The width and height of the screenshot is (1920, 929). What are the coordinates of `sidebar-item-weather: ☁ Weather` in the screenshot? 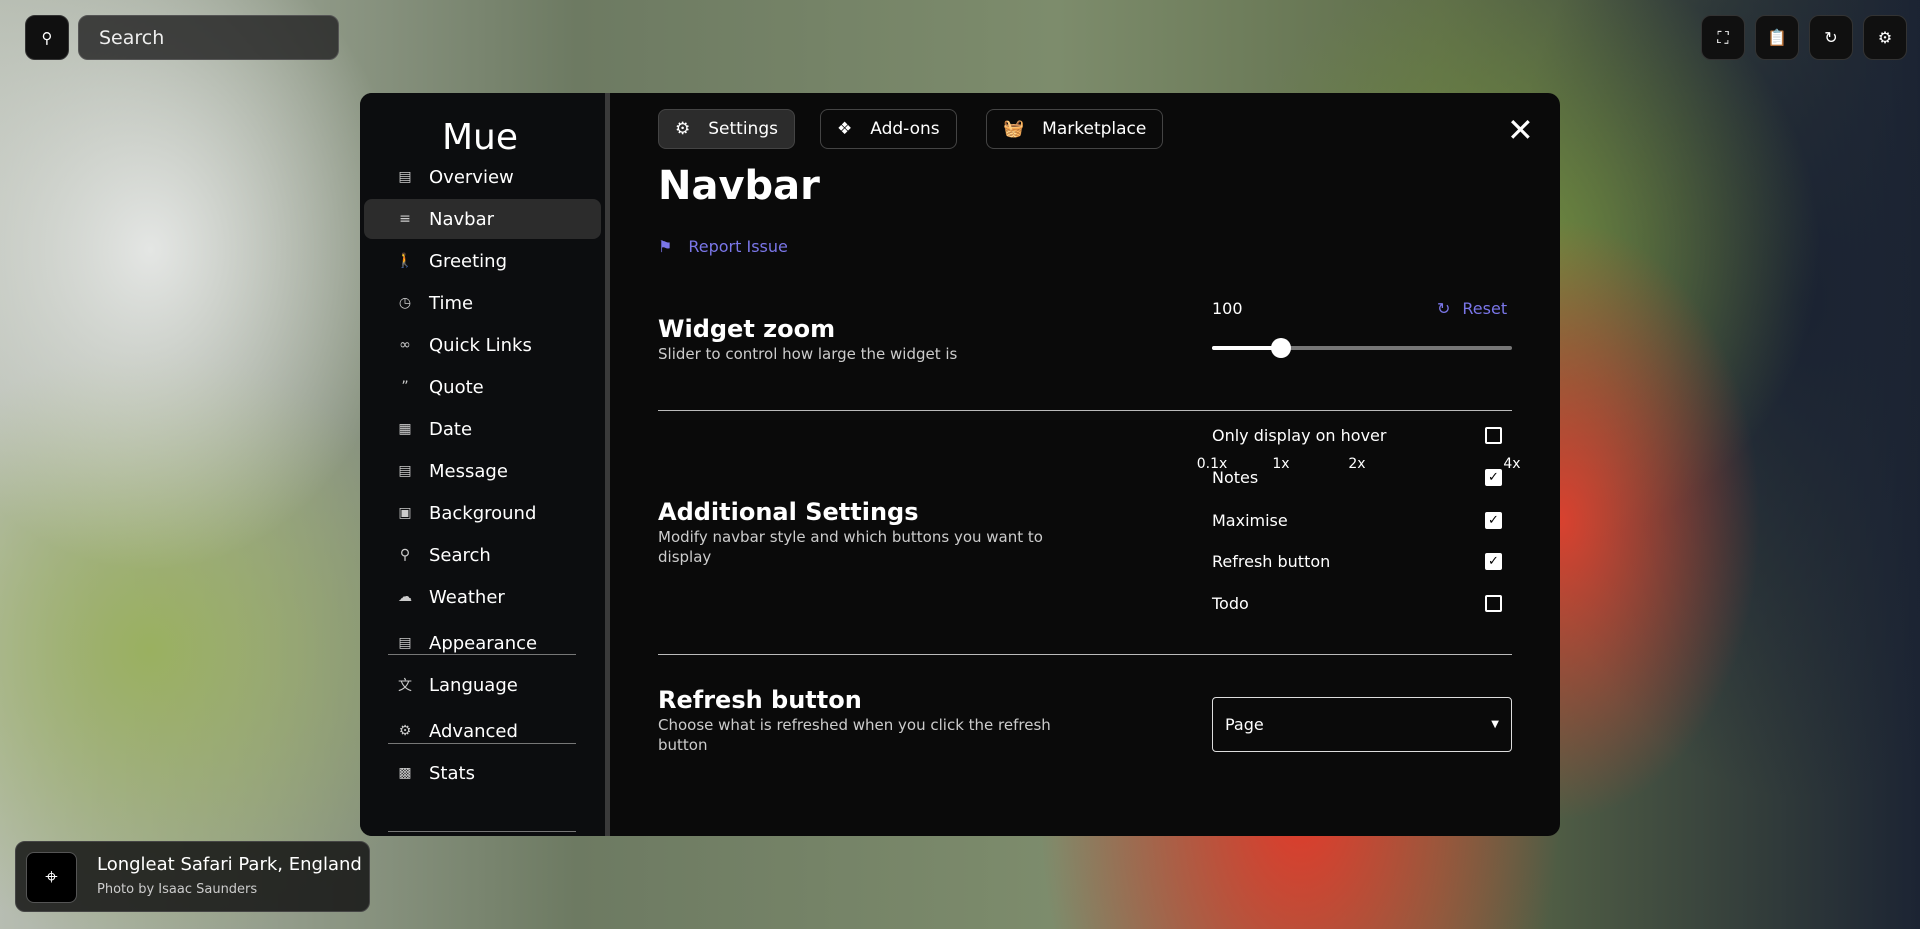 It's located at (482, 597).